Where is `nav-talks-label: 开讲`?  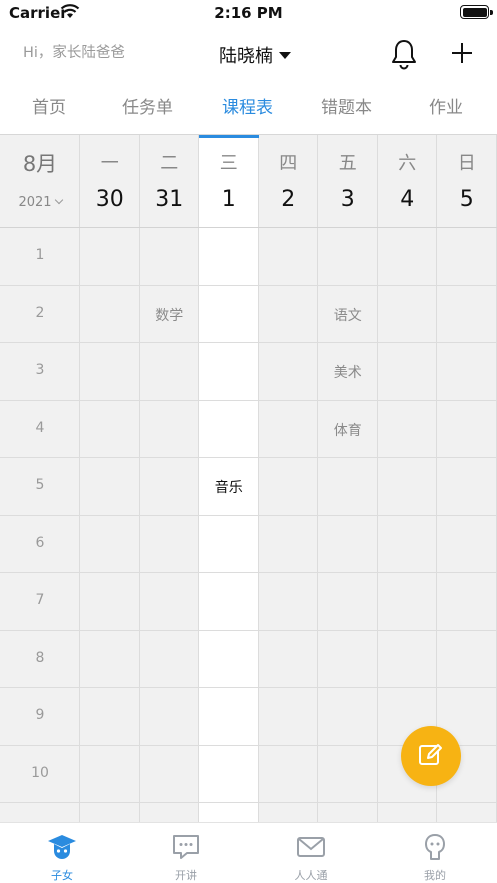
nav-talks-label: 开讲 is located at coordinates (186, 875).